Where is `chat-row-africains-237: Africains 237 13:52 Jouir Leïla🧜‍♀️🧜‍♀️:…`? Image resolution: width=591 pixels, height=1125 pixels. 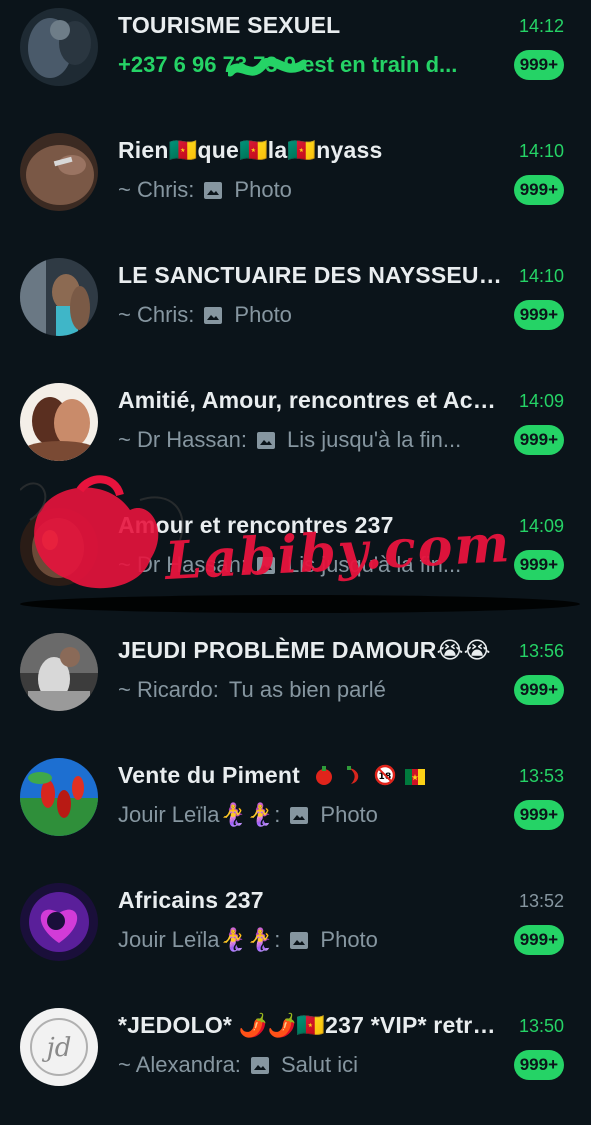
chat-row-africains-237: Africains 237 13:52 Jouir Leïla🧜‍♀️🧜‍♀️:… is located at coordinates (295, 937).